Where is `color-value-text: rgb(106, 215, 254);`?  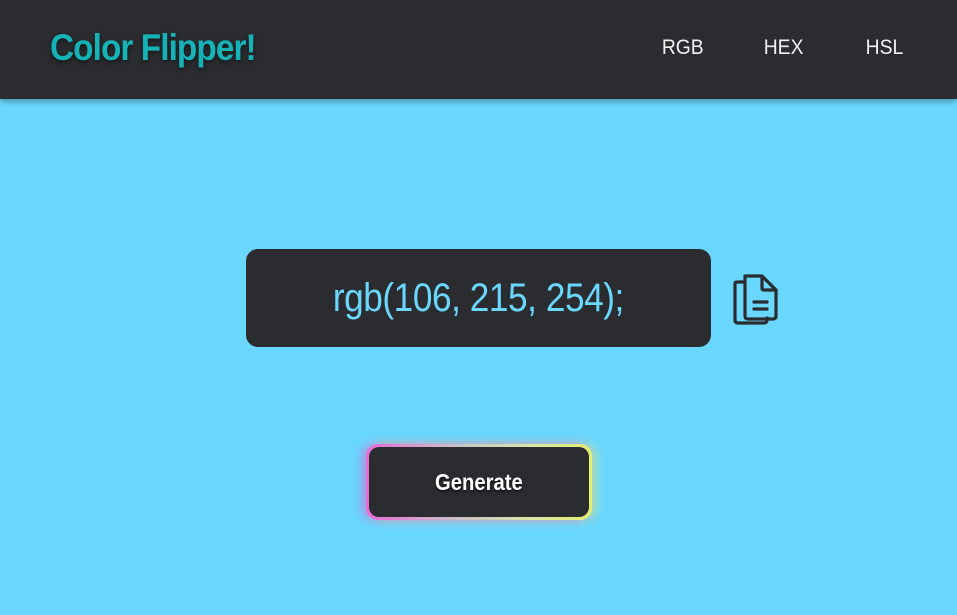 color-value-text: rgb(106, 215, 254); is located at coordinates (478, 297).